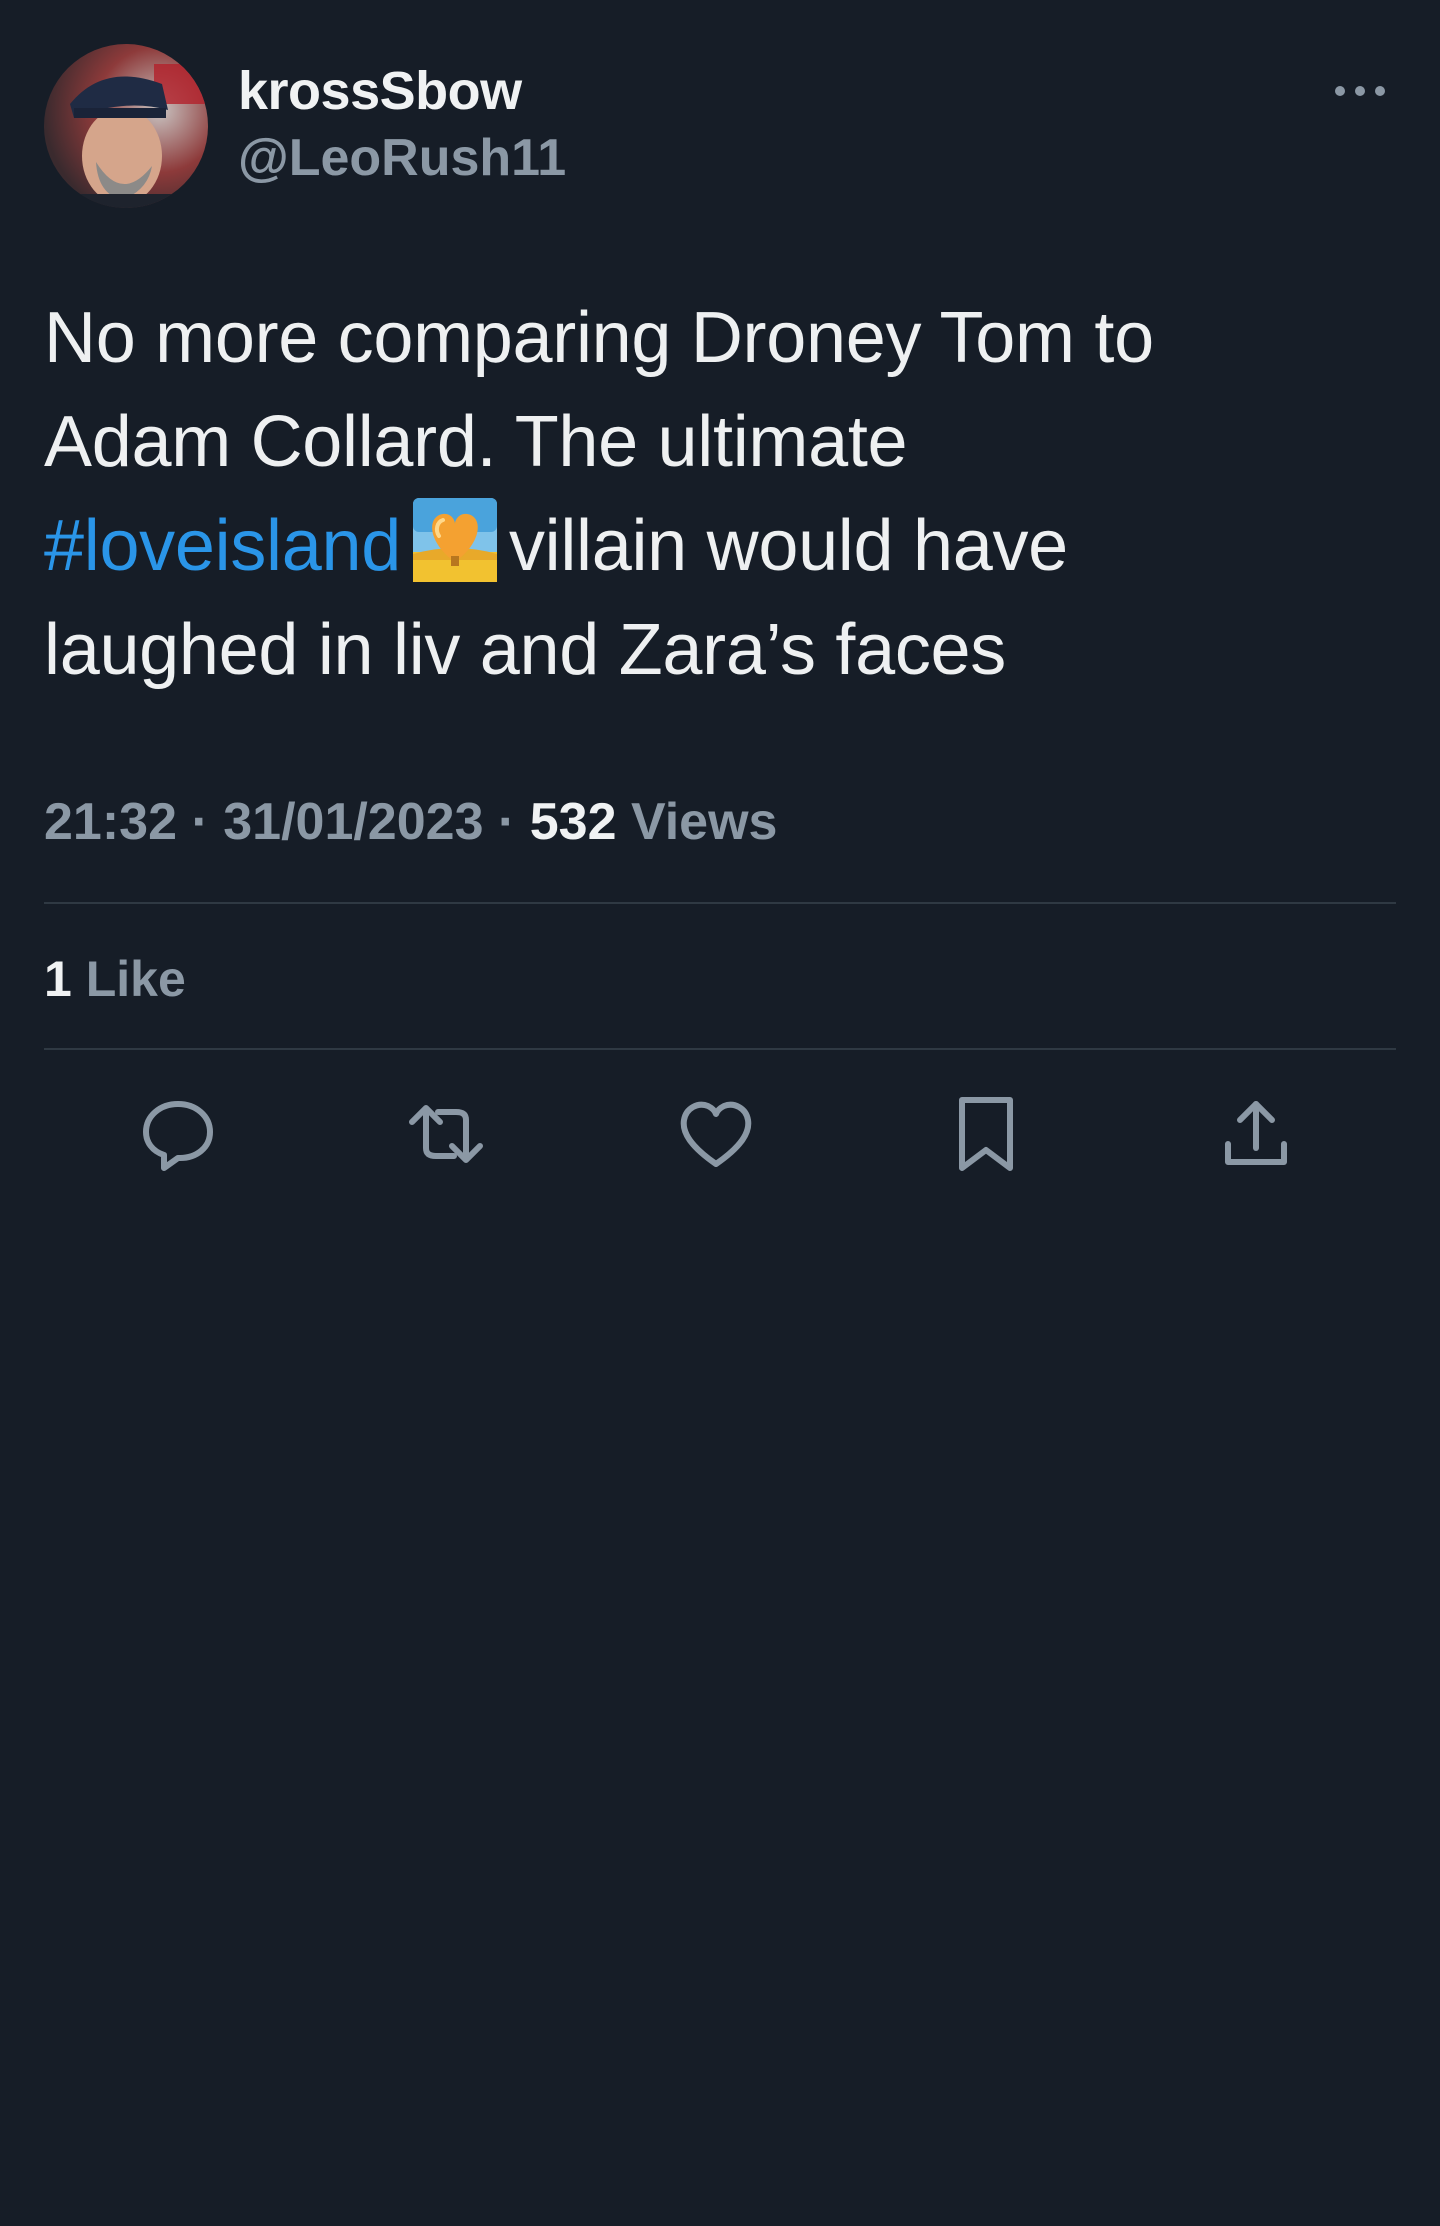 This screenshot has width=1440, height=2226. I want to click on tweet-metadata: 21:32 · 31/01/2023 · 532 Views, so click(410, 822).